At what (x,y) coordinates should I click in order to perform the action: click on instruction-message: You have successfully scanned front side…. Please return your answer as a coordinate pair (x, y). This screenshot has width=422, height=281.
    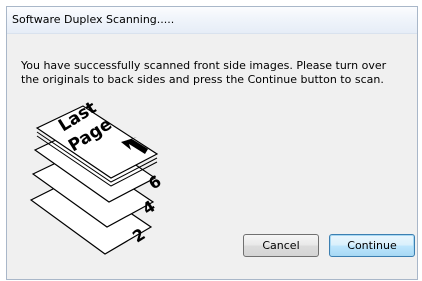
    Looking at the image, I should click on (204, 72).